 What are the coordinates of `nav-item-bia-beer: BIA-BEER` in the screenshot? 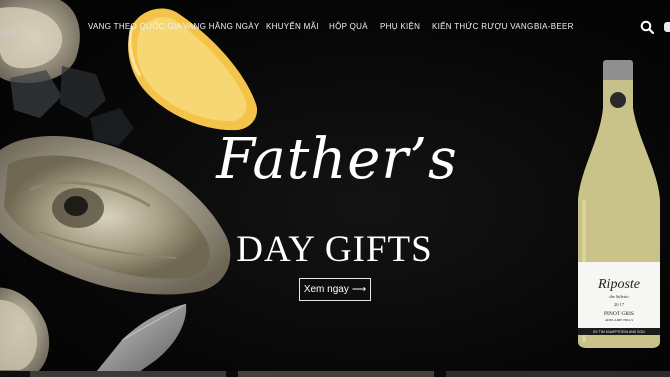 It's located at (554, 26).